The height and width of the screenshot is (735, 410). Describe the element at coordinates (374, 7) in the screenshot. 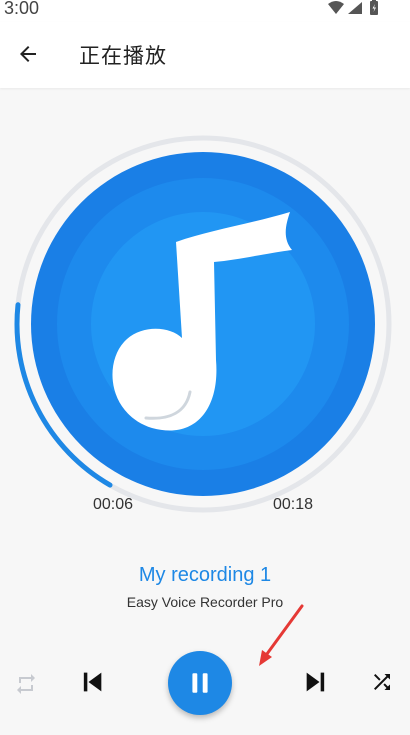

I see `battery-icon` at that location.